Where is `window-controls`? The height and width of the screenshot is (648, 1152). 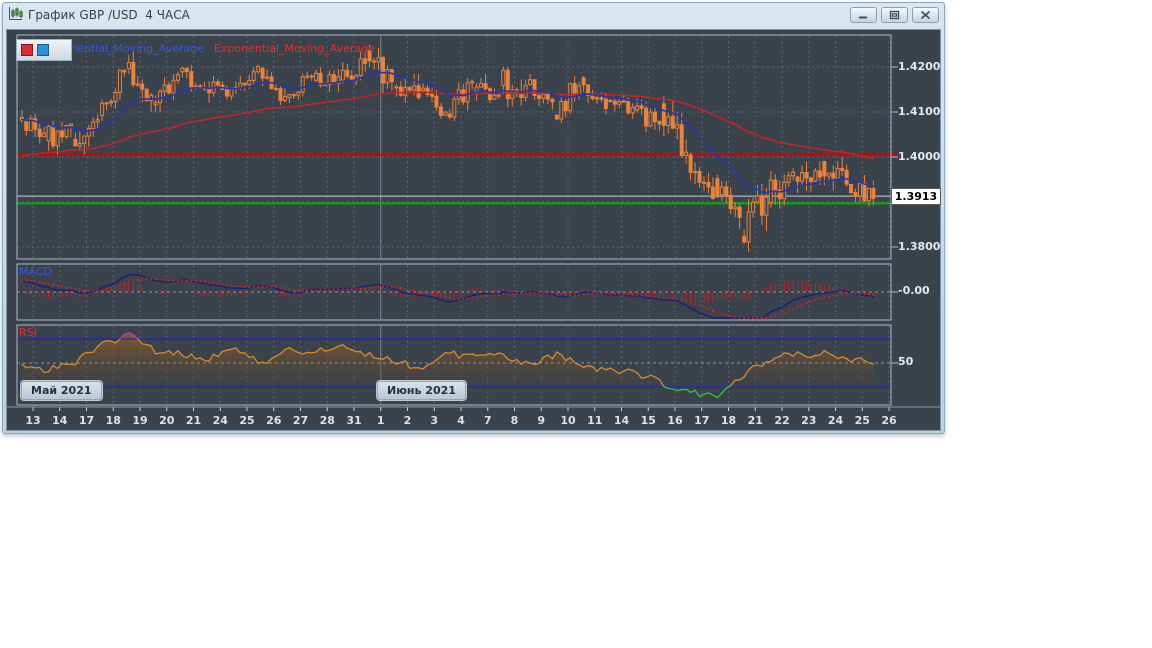
window-controls is located at coordinates (894, 15).